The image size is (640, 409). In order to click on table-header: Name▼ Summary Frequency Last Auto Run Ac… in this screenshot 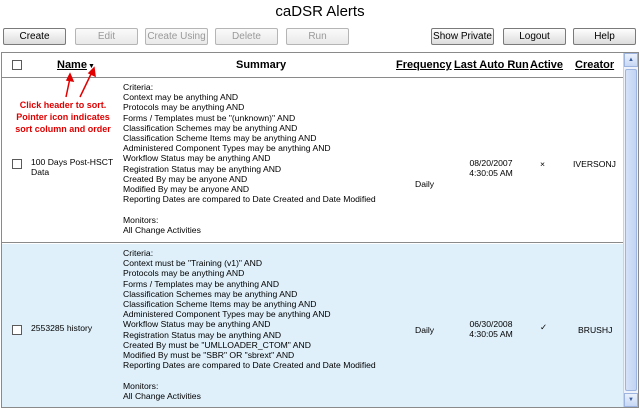, I will do `click(313, 65)`.